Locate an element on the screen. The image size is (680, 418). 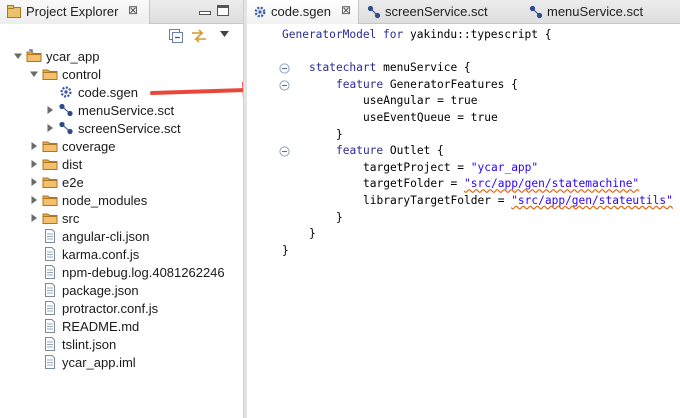
tab-label: menuService.sct is located at coordinates (595, 11).